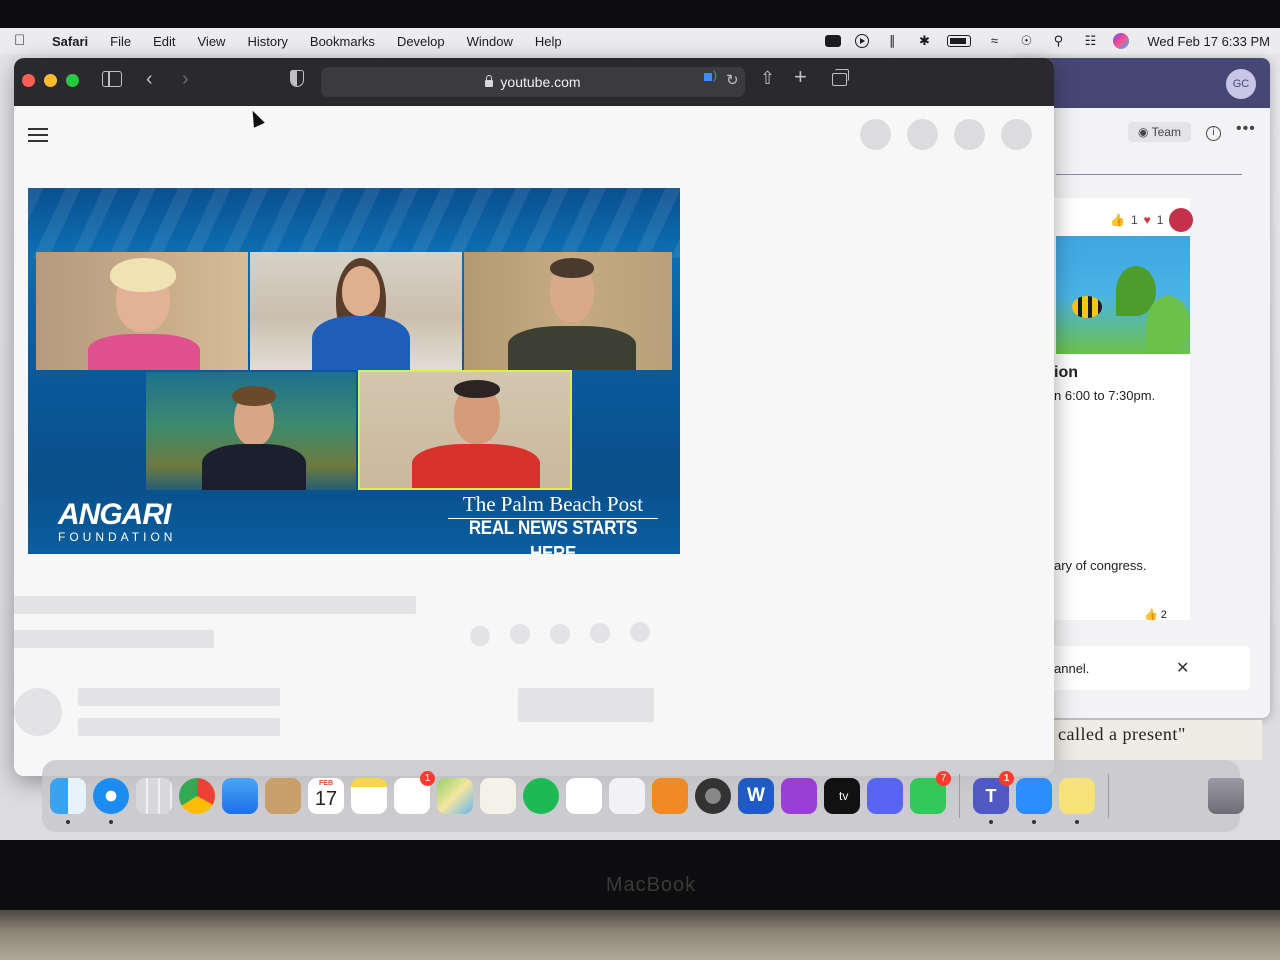 This screenshot has width=1280, height=960. Describe the element at coordinates (1246, 129) in the screenshot. I see `more-options-icon: •••` at that location.